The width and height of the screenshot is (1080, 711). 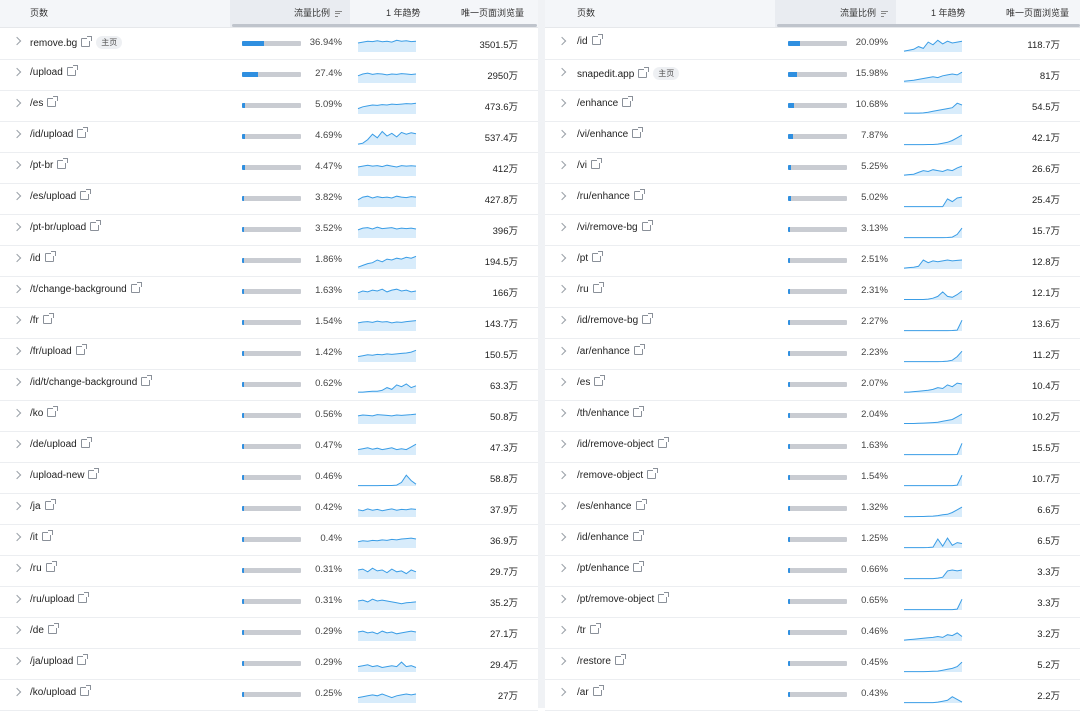 What do you see at coordinates (78, 289) in the screenshot?
I see `page-path-text: /t/change-background` at bounding box center [78, 289].